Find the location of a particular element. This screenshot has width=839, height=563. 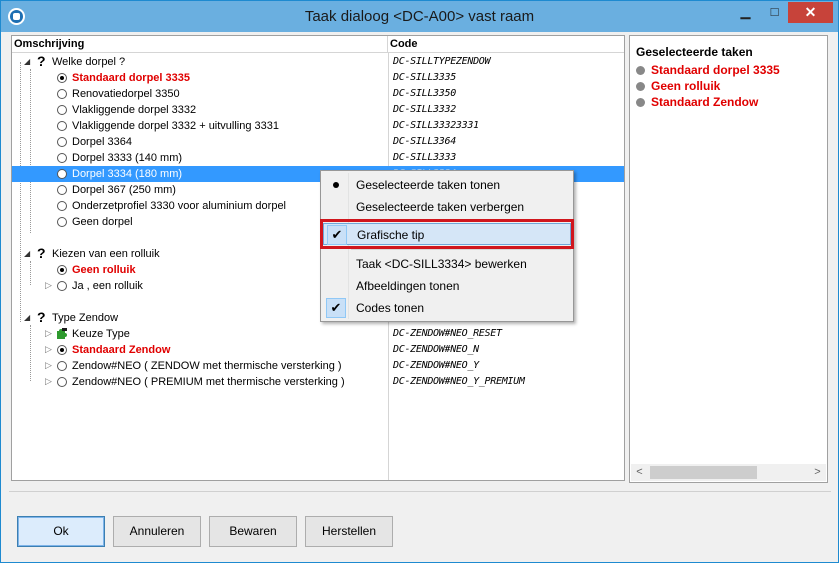

menu-item-hide-selected: Geselecteerde taken verbergen is located at coordinates (447, 207).